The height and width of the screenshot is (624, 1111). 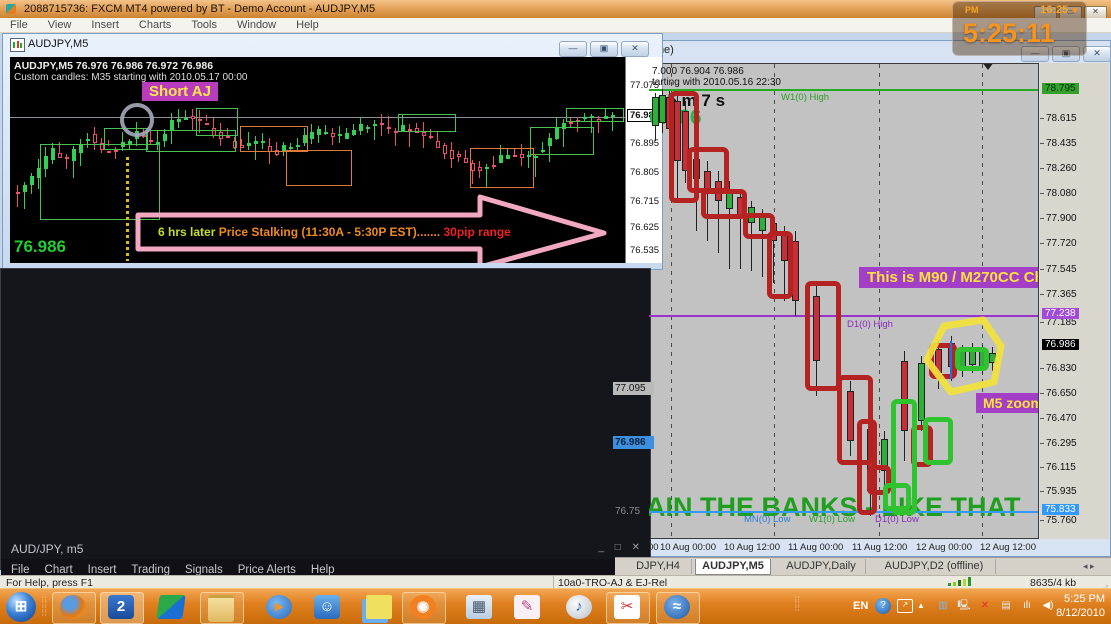 I want to click on messenger-icon: ☺, so click(x=327, y=607).